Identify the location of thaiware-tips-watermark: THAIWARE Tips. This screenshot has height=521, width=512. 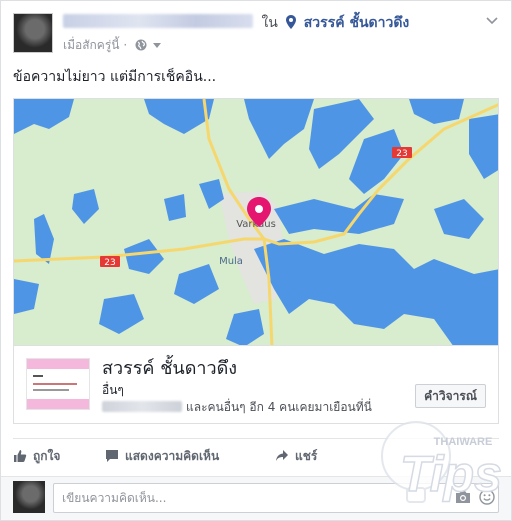
(442, 462).